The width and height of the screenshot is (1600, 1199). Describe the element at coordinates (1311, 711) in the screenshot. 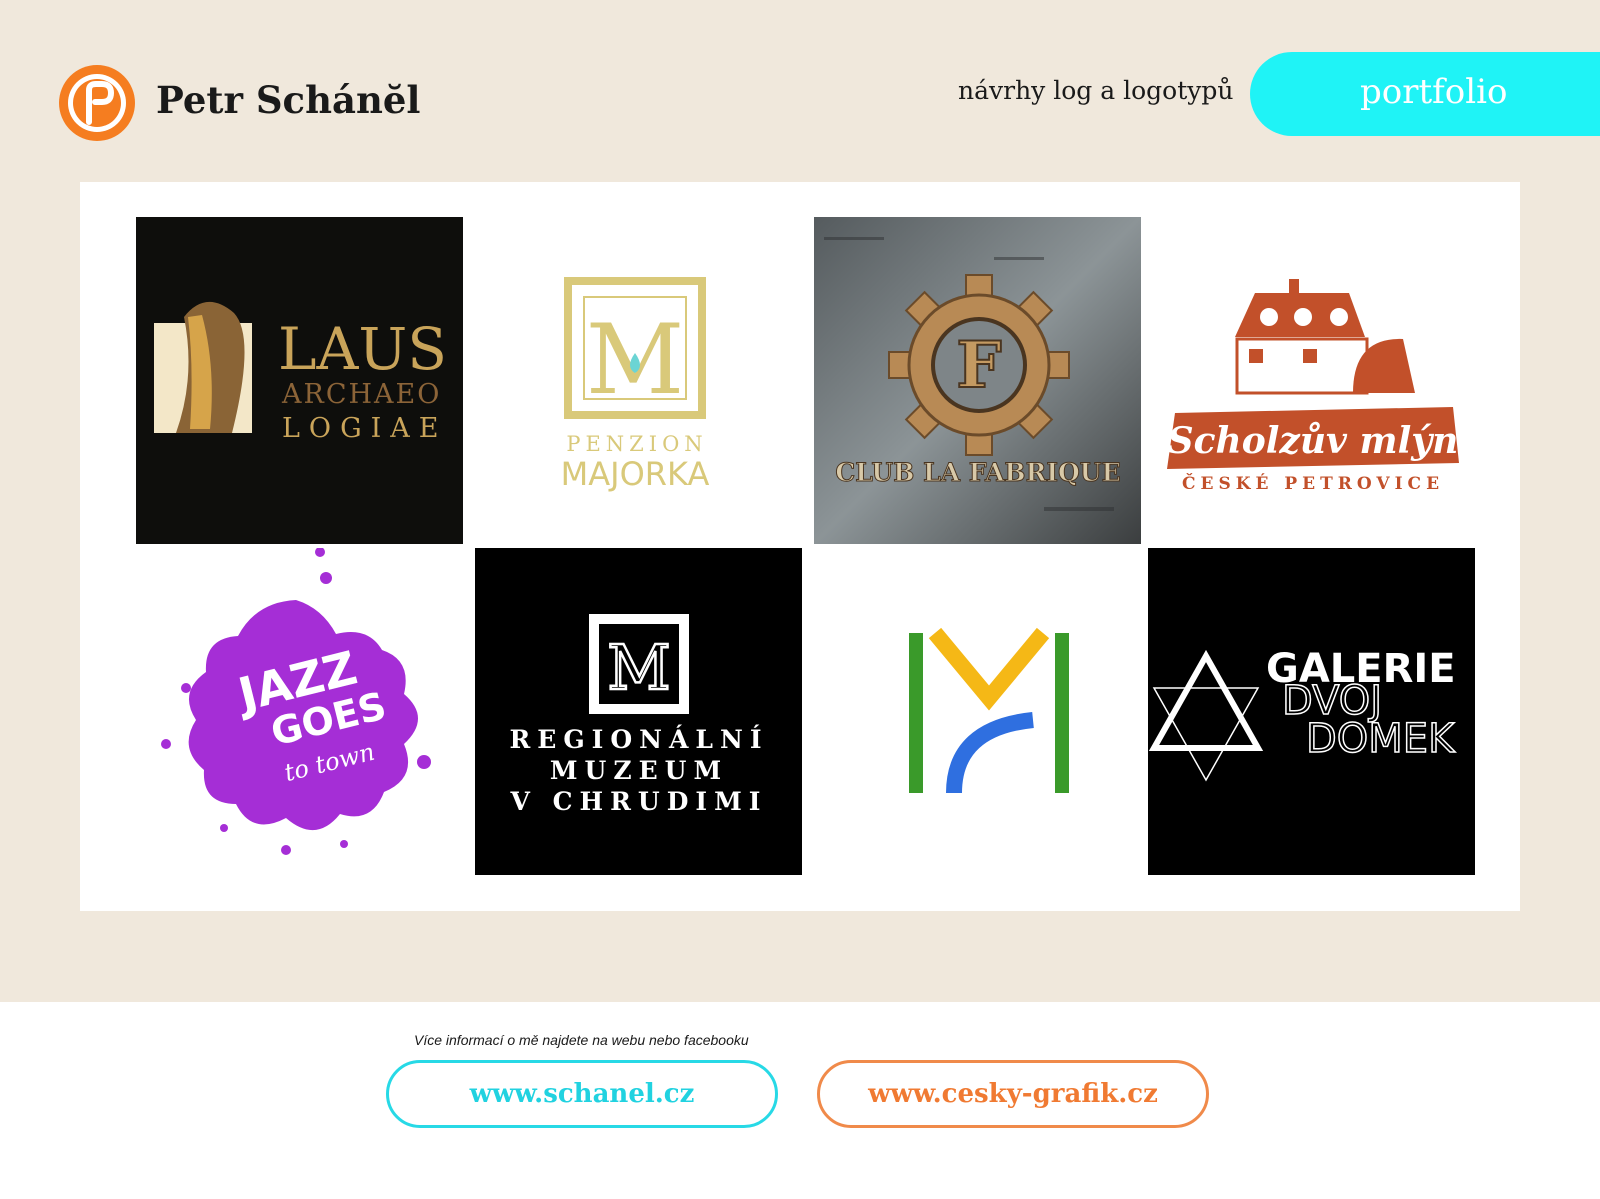

I see `logo-galerie-dvoj-domek: GALERIE DVOJ DOMEK` at that location.